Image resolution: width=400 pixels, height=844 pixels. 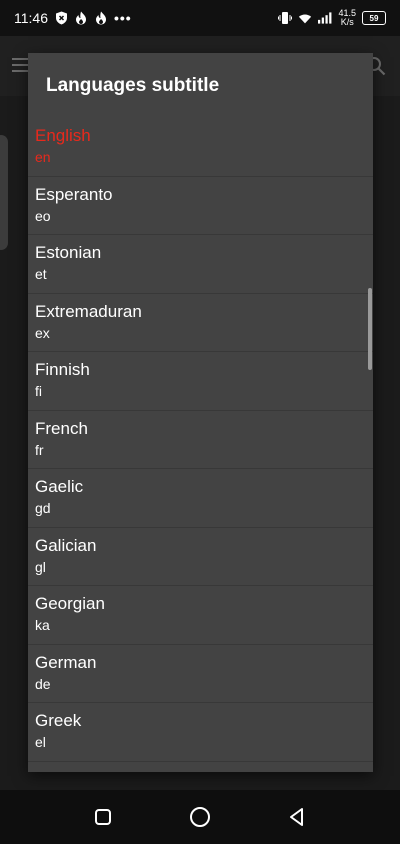 I want to click on language-name: Estonian, so click(x=68, y=252).